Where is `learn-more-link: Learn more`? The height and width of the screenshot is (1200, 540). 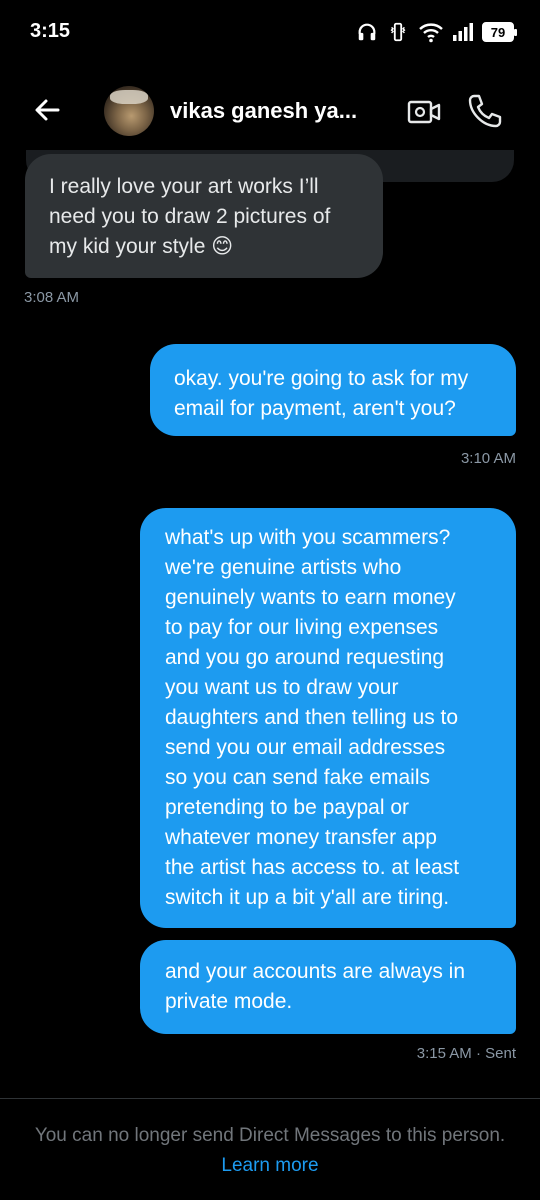
learn-more-link: Learn more is located at coordinates (269, 1165).